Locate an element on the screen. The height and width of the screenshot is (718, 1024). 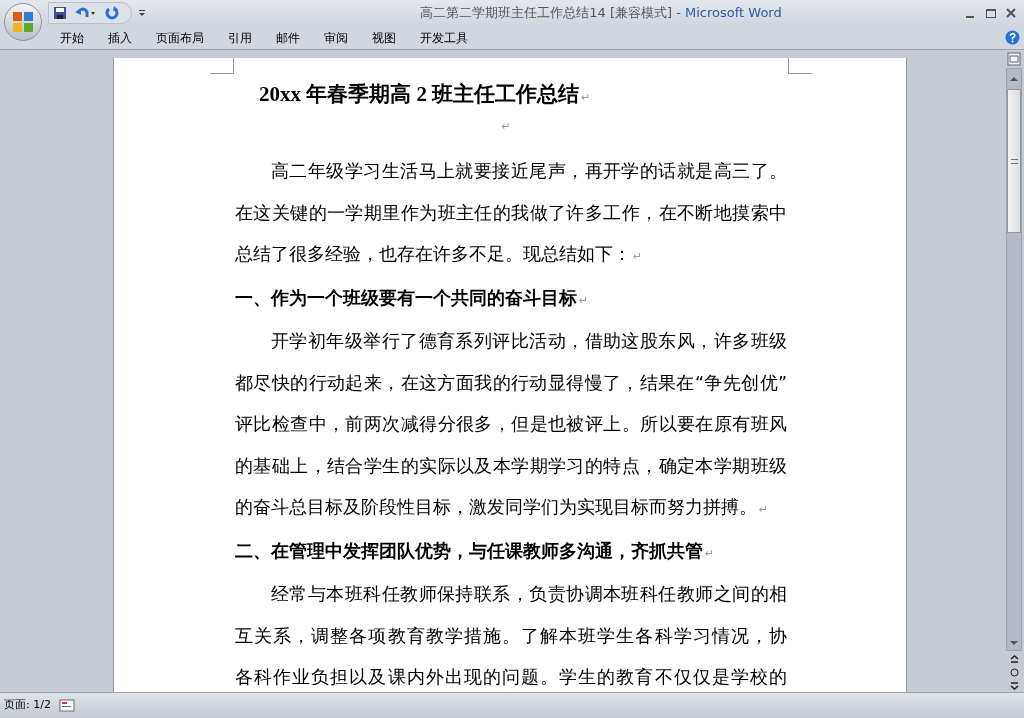
vertical-scrollbar is located at coordinates (1014, 359).